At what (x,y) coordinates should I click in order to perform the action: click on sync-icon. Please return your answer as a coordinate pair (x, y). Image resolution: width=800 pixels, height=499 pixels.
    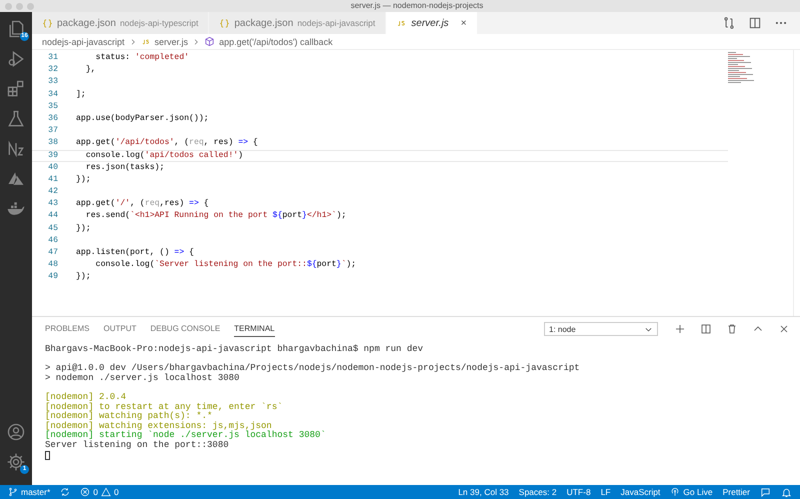
    Looking at the image, I should click on (65, 492).